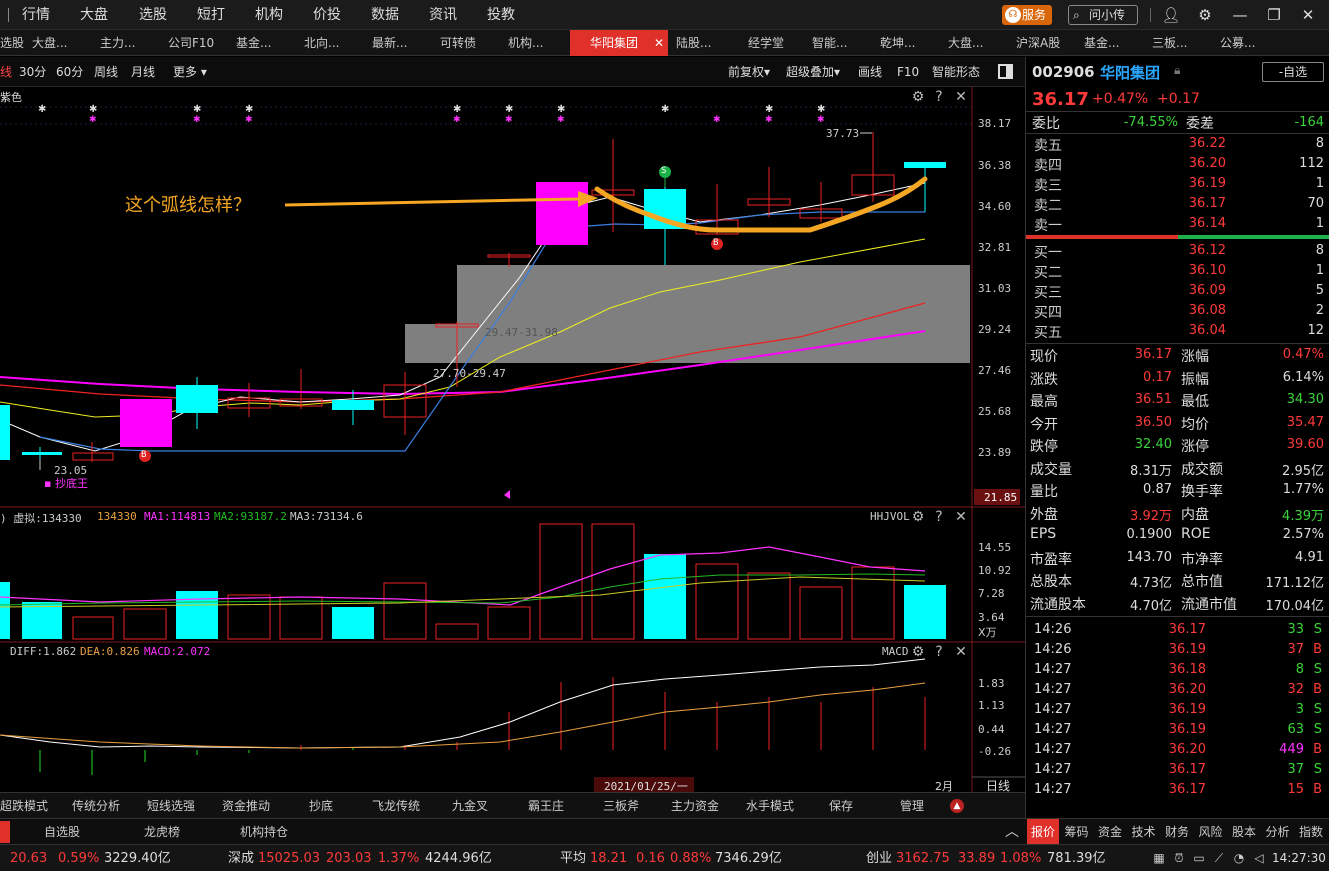  I want to click on minimize-icon: —, so click(1240, 15).